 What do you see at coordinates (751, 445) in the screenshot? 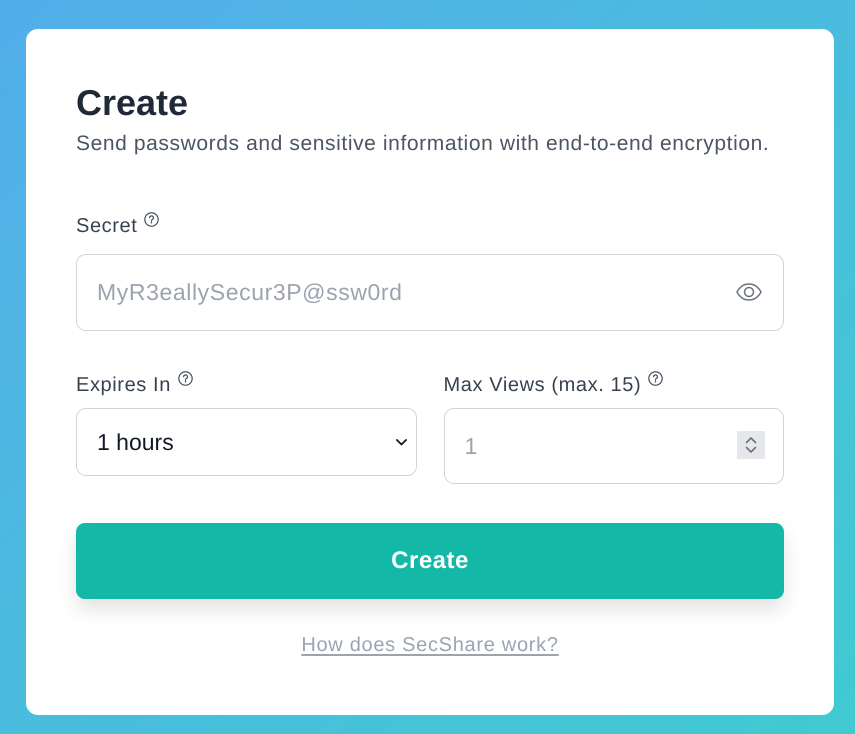
I see `spinner-arrows-icon` at bounding box center [751, 445].